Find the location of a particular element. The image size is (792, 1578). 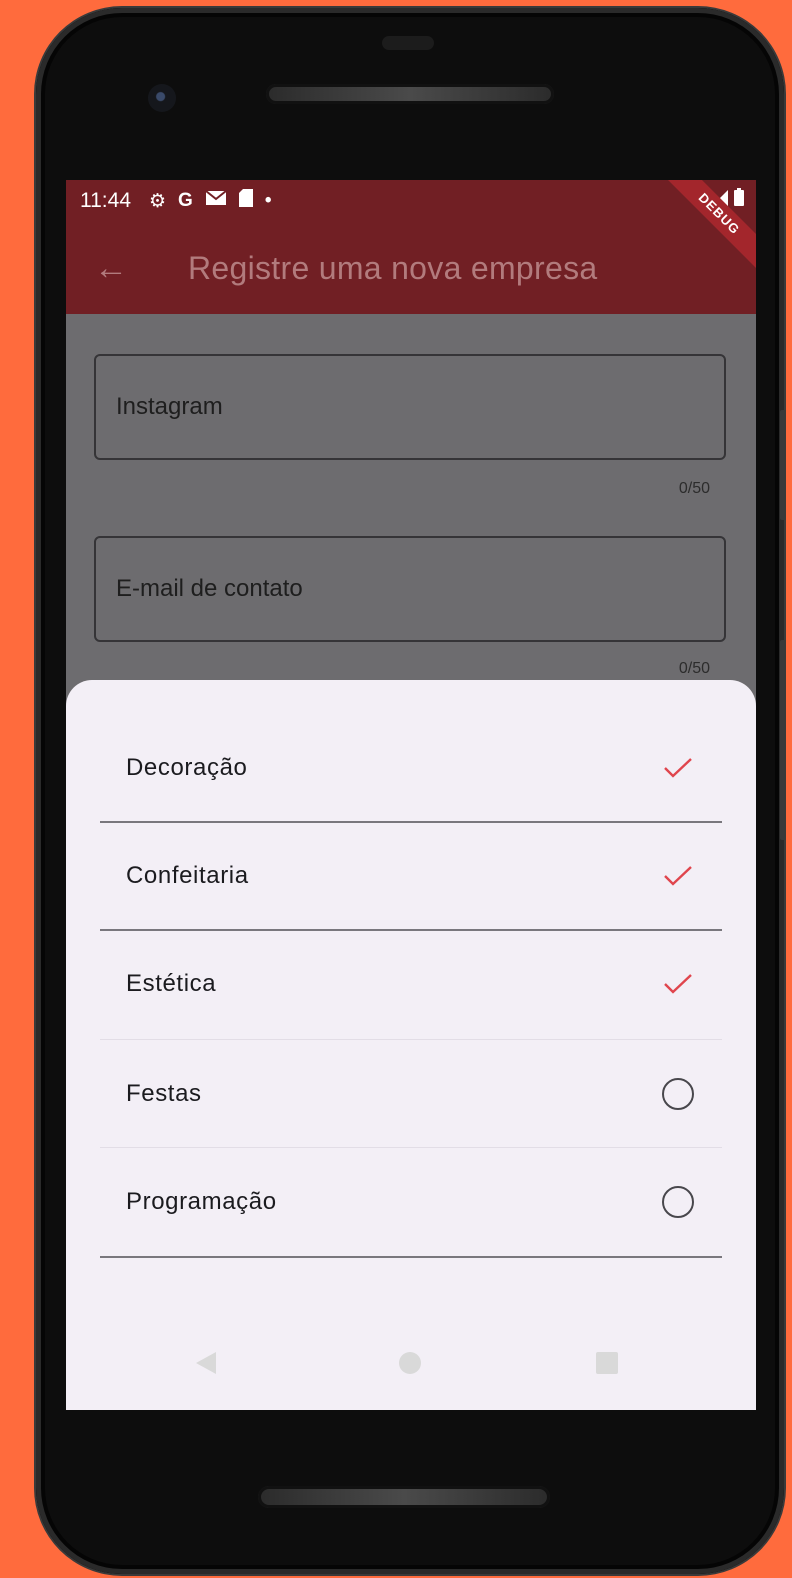

option-confeitaria: Confeitaria is located at coordinates (411, 876).